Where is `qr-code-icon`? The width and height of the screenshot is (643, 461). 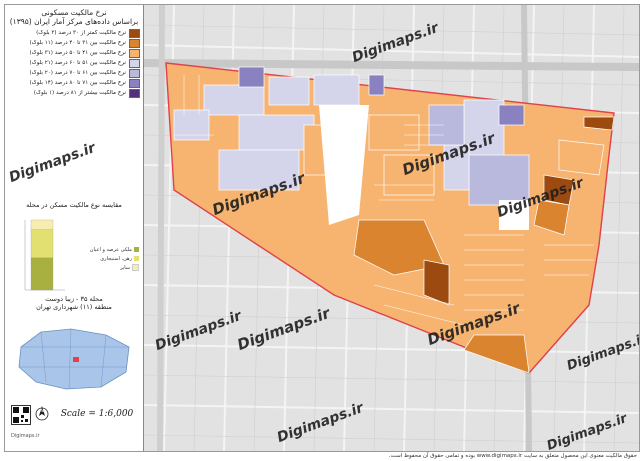
qr-code-icon is located at coordinates (21, 415).